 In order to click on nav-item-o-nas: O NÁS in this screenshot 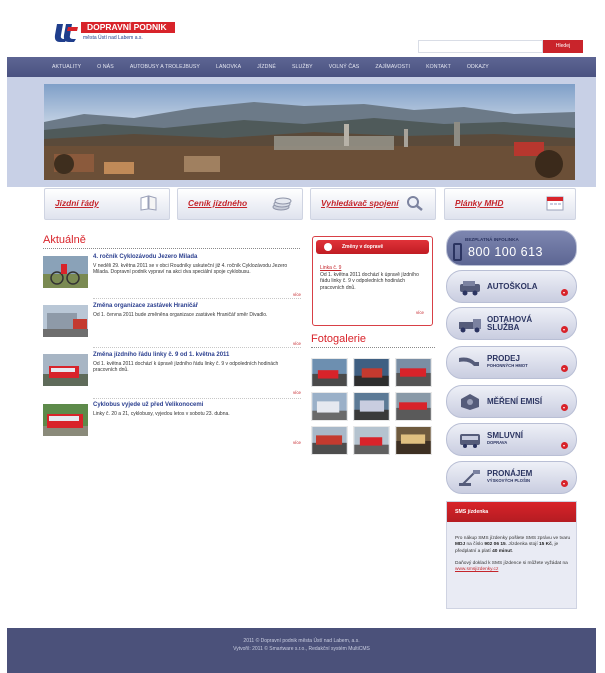, I will do `click(105, 67)`.